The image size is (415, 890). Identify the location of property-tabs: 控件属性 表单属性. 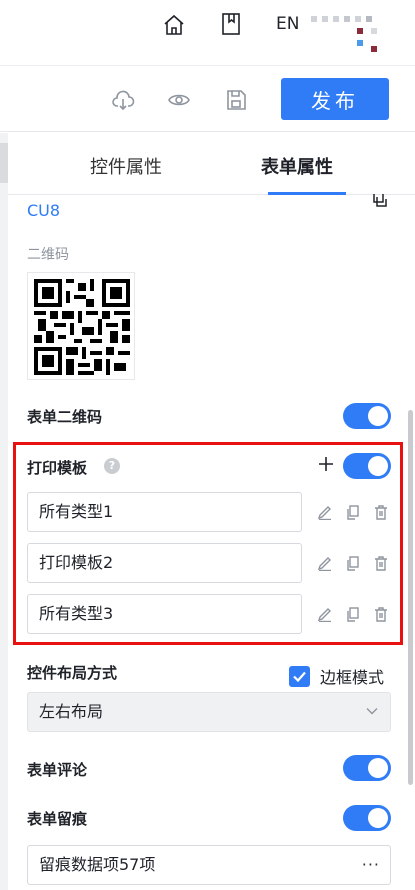
(211, 164).